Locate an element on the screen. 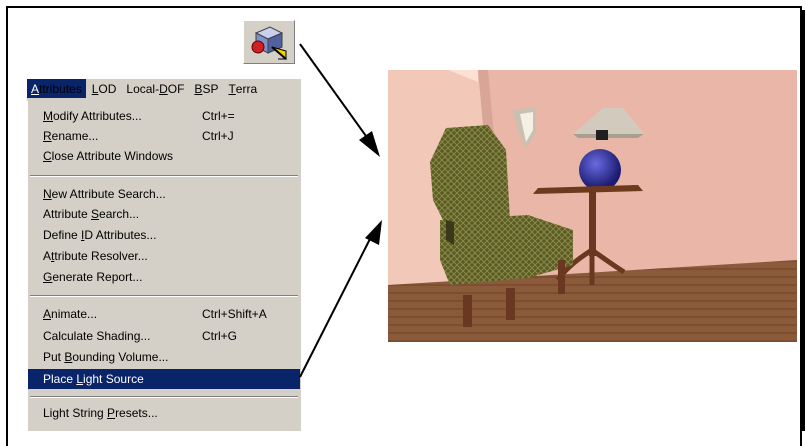 The image size is (806, 446). arrow-line-bottom is located at coordinates (336, 306).